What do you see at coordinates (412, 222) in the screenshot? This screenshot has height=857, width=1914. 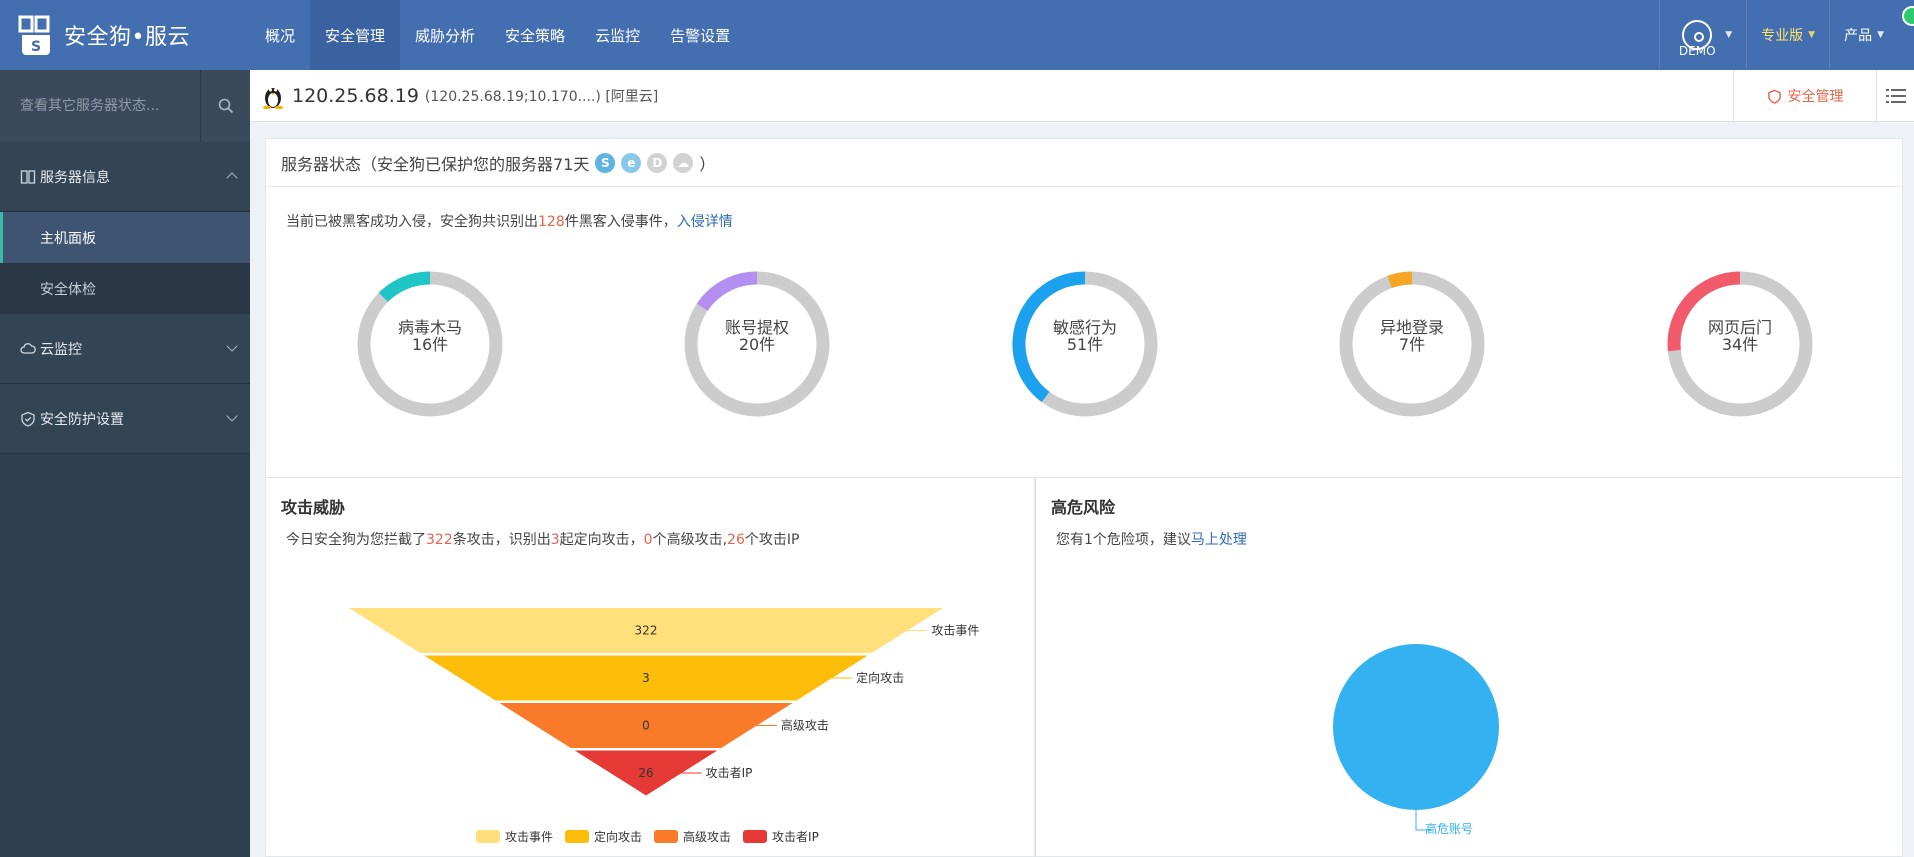 I see `intrusion-prefix: 当前已被黑客成功入侵，安全狗共识别出` at bounding box center [412, 222].